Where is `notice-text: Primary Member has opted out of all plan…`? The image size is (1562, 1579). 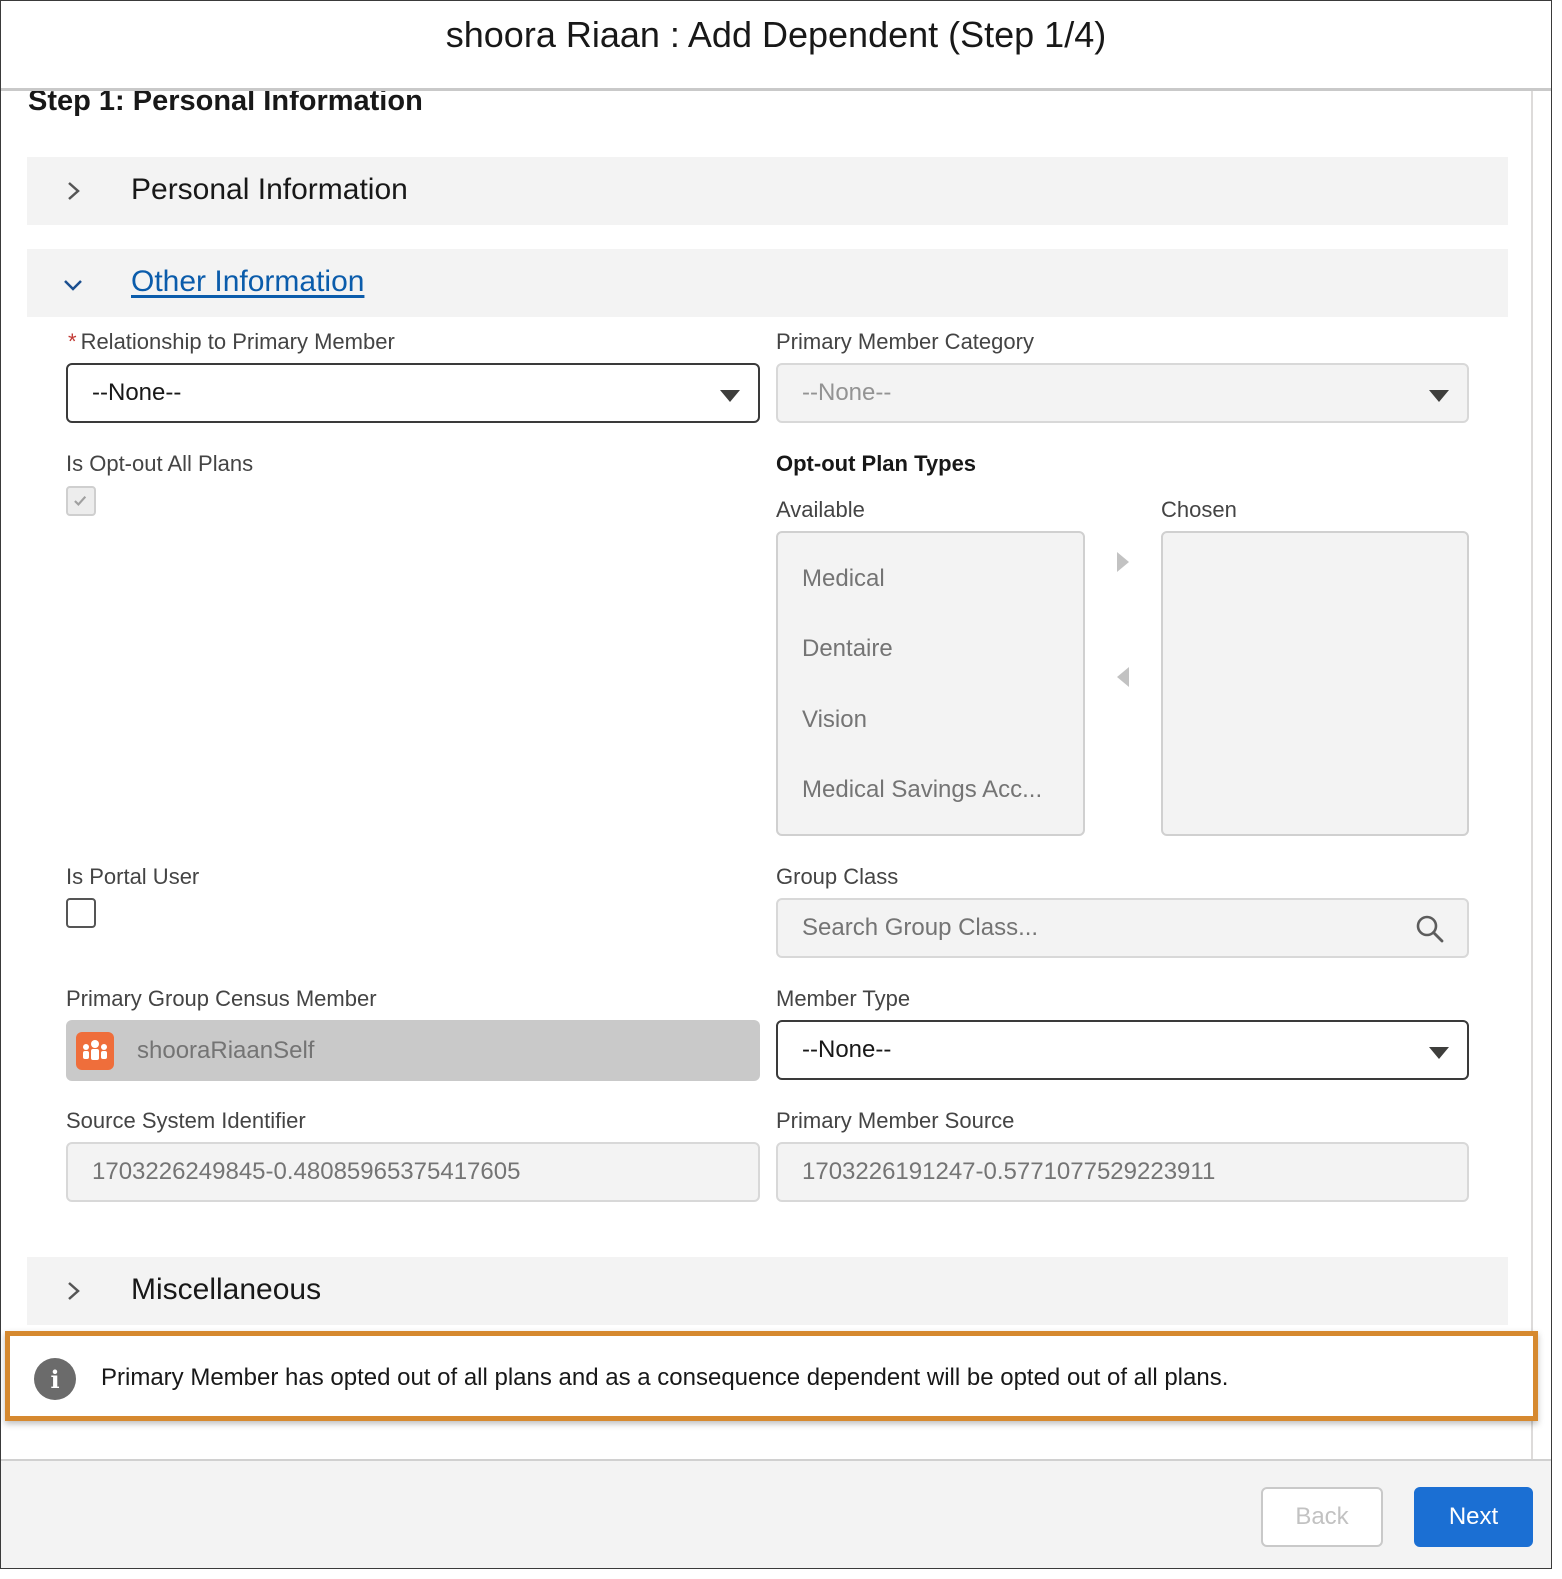 notice-text: Primary Member has opted out of all plan… is located at coordinates (665, 1377).